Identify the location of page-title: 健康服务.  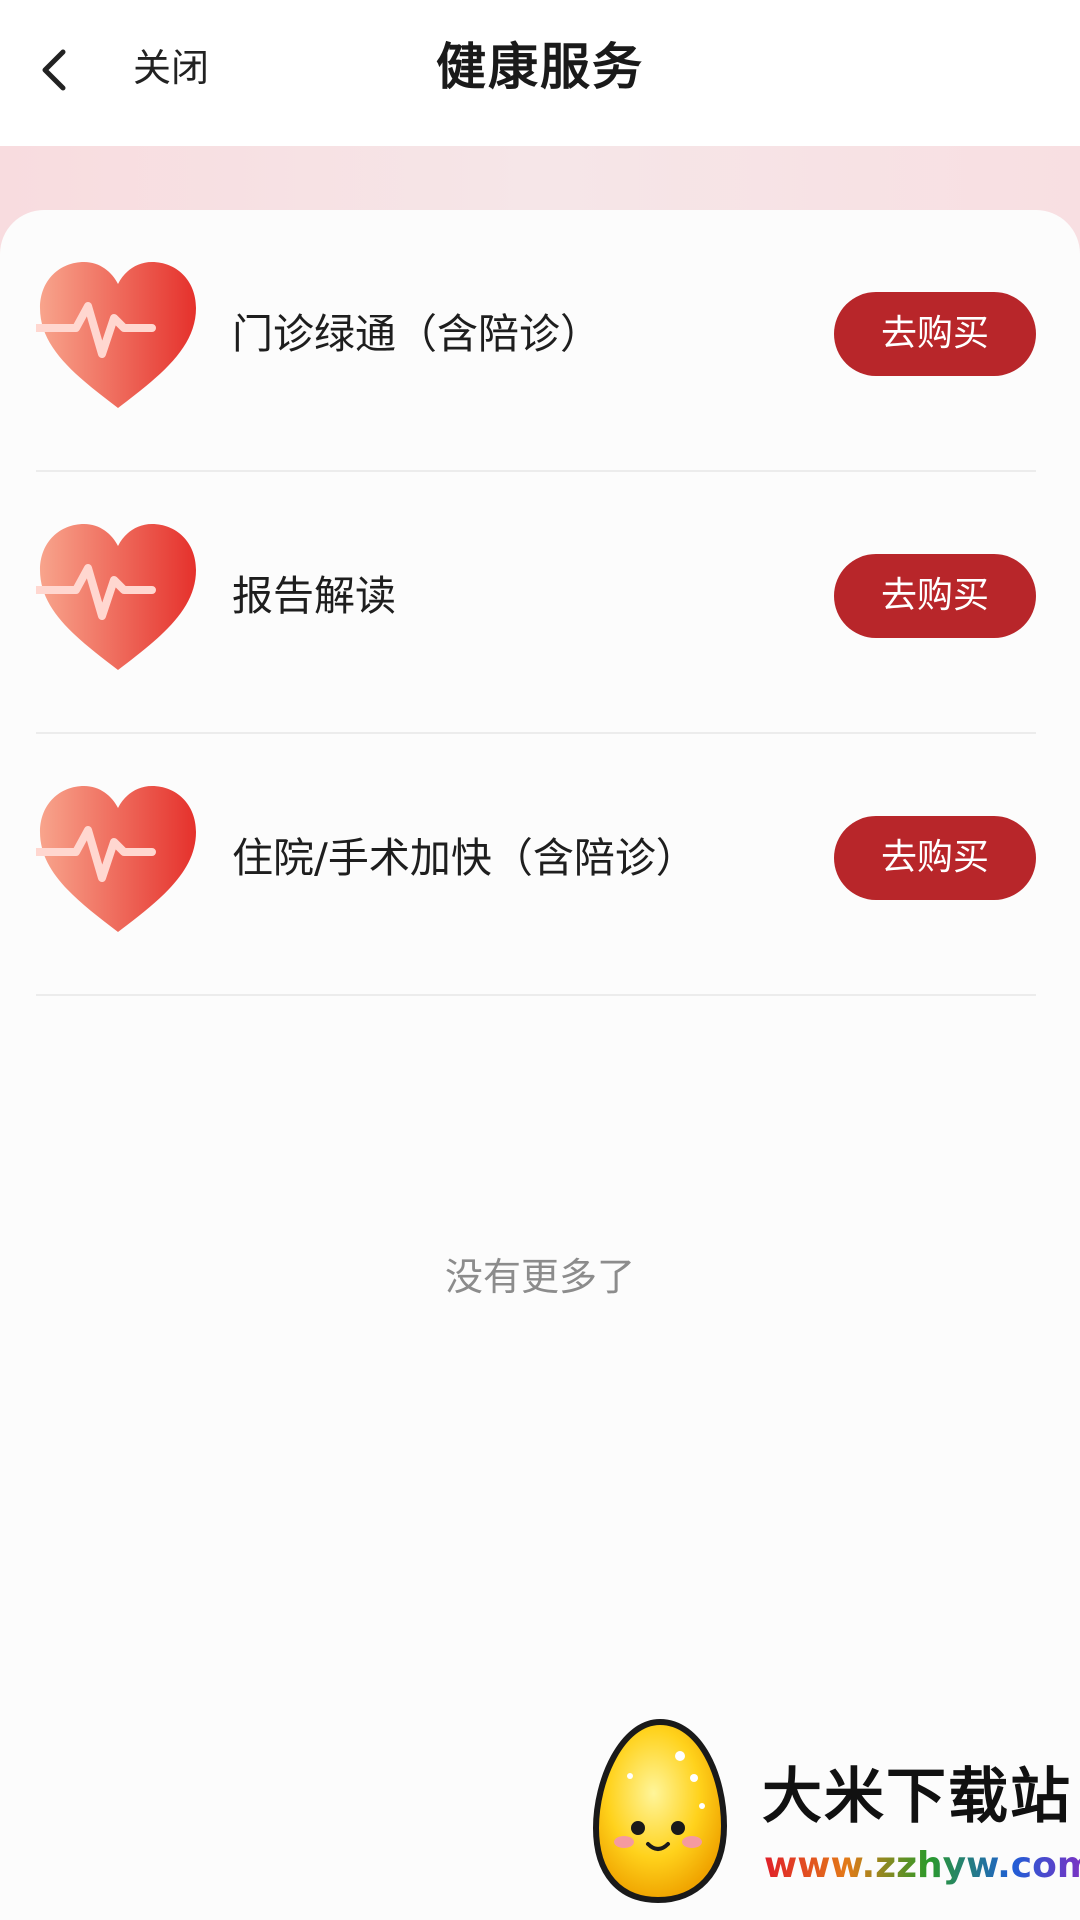
(540, 67).